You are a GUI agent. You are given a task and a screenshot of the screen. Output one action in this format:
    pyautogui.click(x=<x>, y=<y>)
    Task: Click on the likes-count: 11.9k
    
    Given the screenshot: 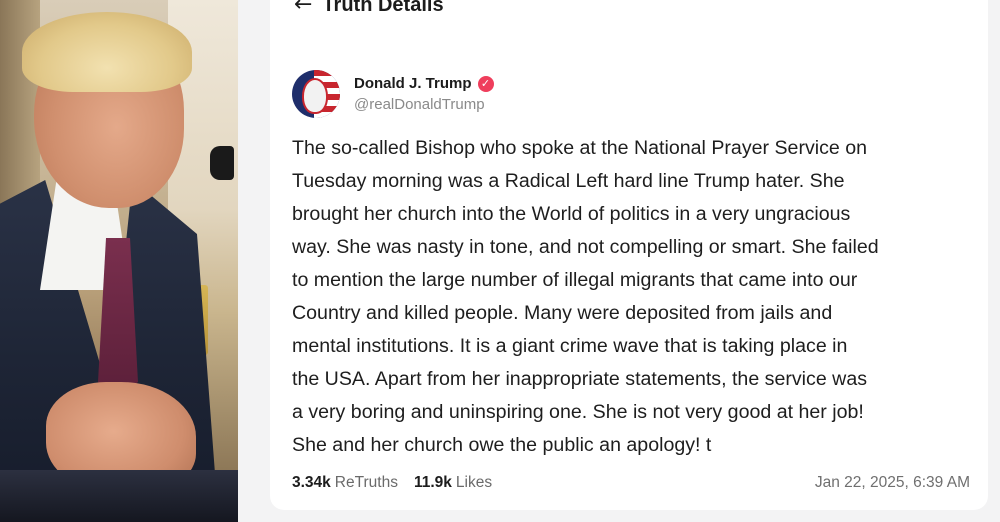 What is the action you would take?
    pyautogui.click(x=432, y=482)
    